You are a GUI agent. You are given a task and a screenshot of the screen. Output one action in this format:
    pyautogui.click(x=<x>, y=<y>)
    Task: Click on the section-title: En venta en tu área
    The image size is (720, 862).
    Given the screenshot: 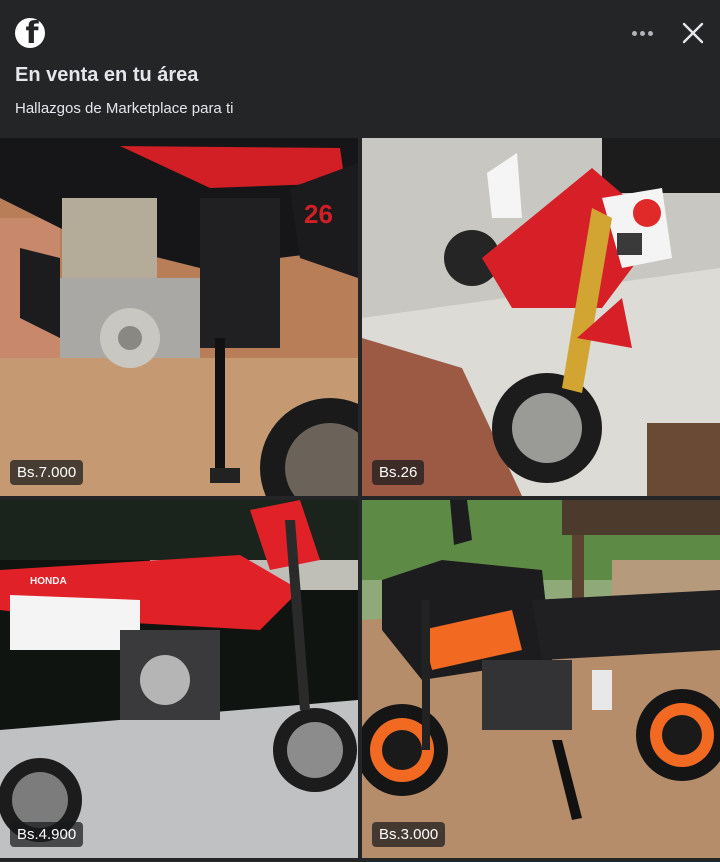 What is the action you would take?
    pyautogui.click(x=107, y=75)
    